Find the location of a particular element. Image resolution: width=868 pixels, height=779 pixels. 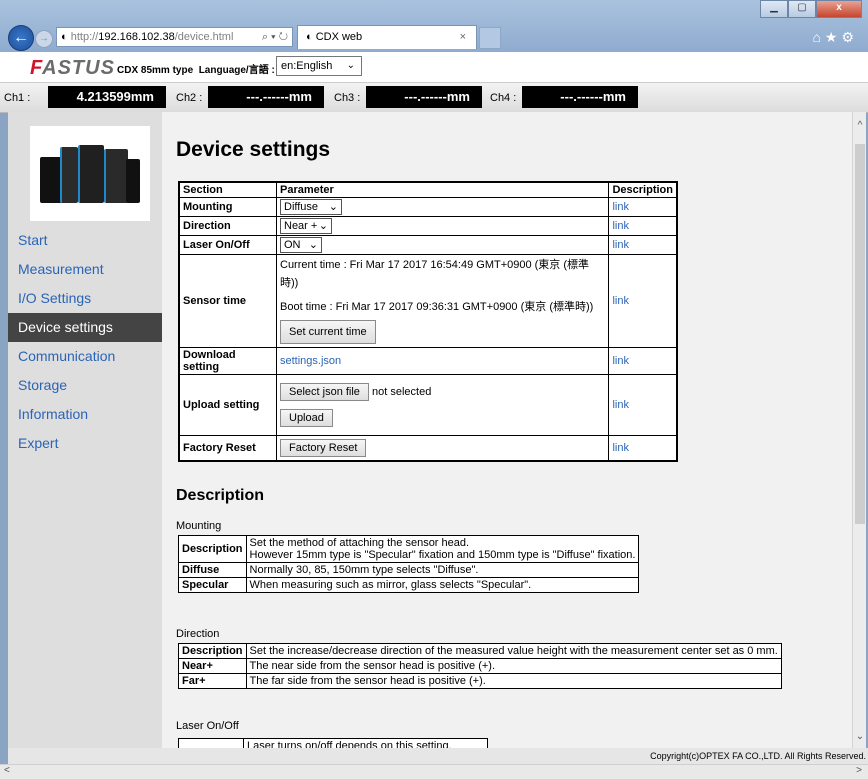

download-label: Download setting is located at coordinates (227, 361).